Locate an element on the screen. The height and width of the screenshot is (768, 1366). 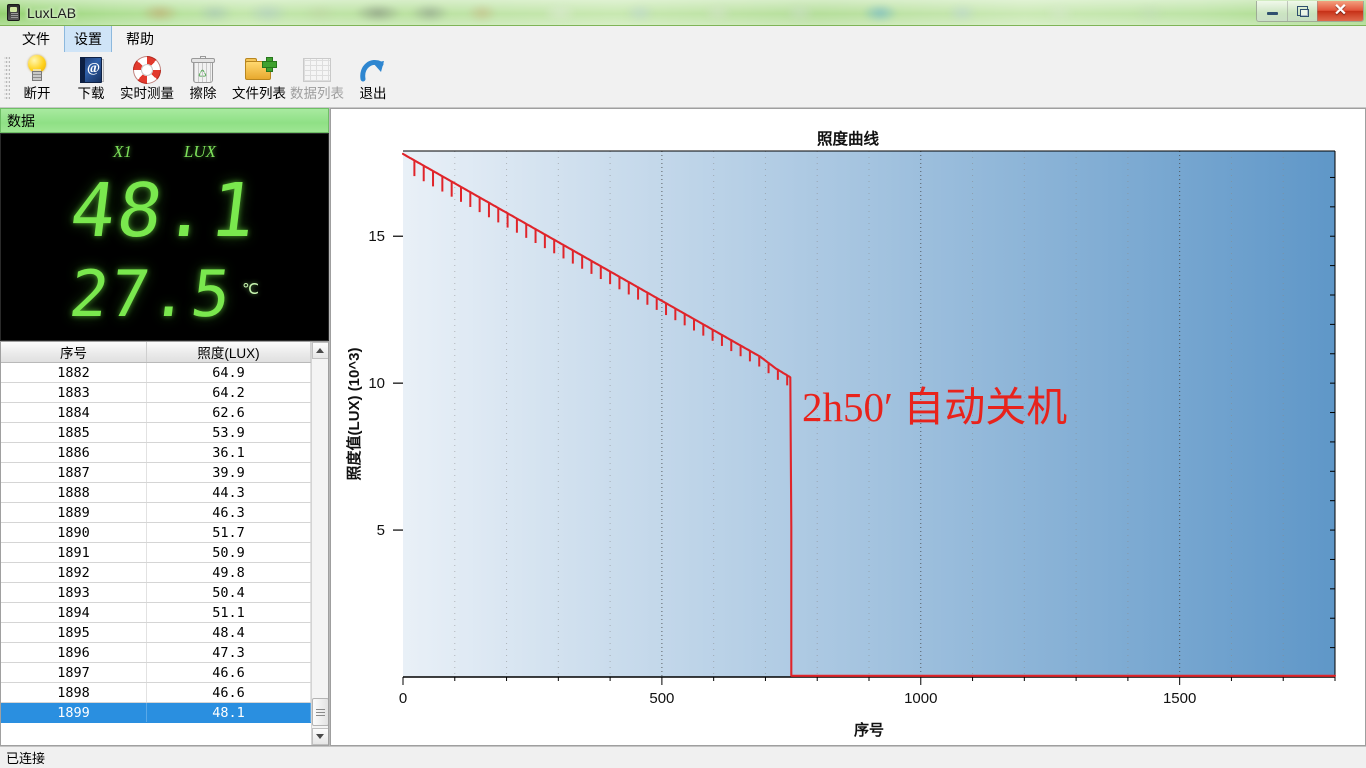
cell-index: 1893 is located at coordinates (74, 592).